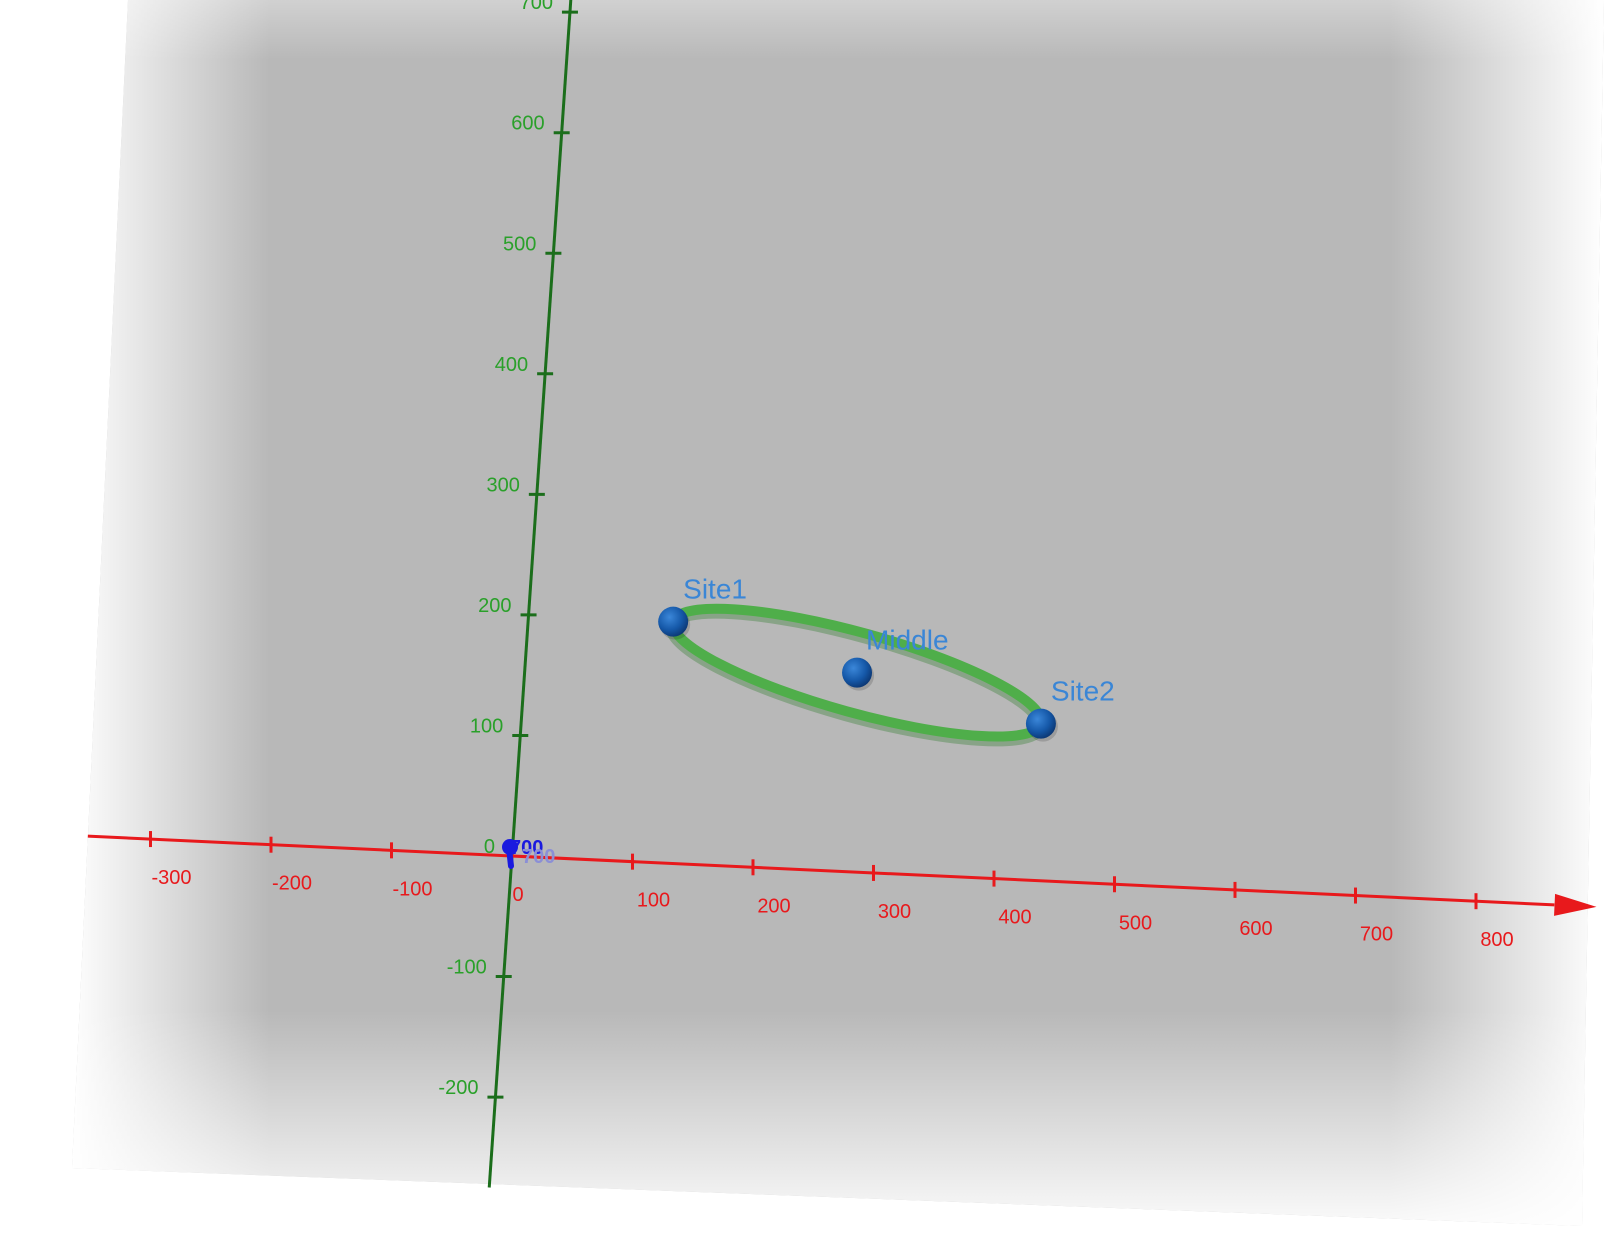 This screenshot has width=1604, height=1254. What do you see at coordinates (511, 365) in the screenshot?
I see `y-axis-tick-label: 400` at bounding box center [511, 365].